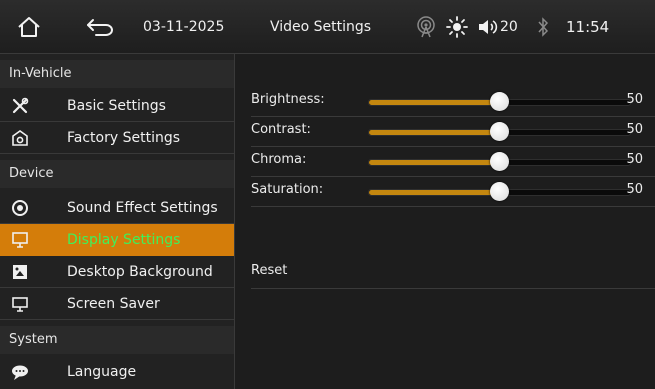  What do you see at coordinates (457, 26) in the screenshot?
I see `brightness-icon` at bounding box center [457, 26].